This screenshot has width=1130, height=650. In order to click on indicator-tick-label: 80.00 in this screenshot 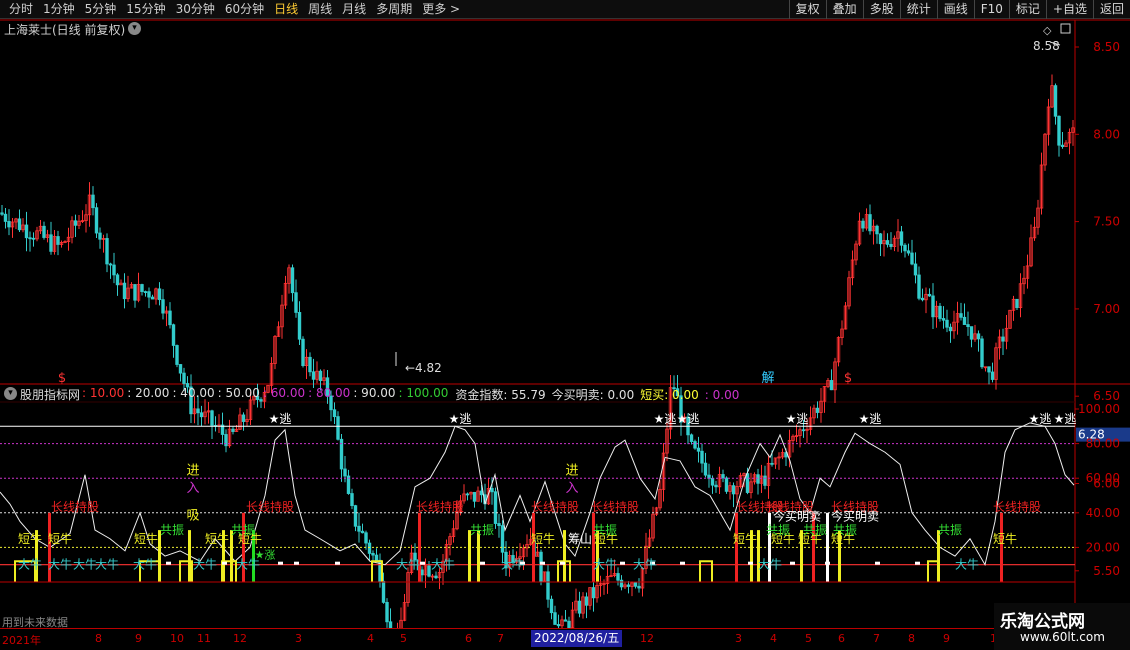, I will do `click(1103, 444)`.